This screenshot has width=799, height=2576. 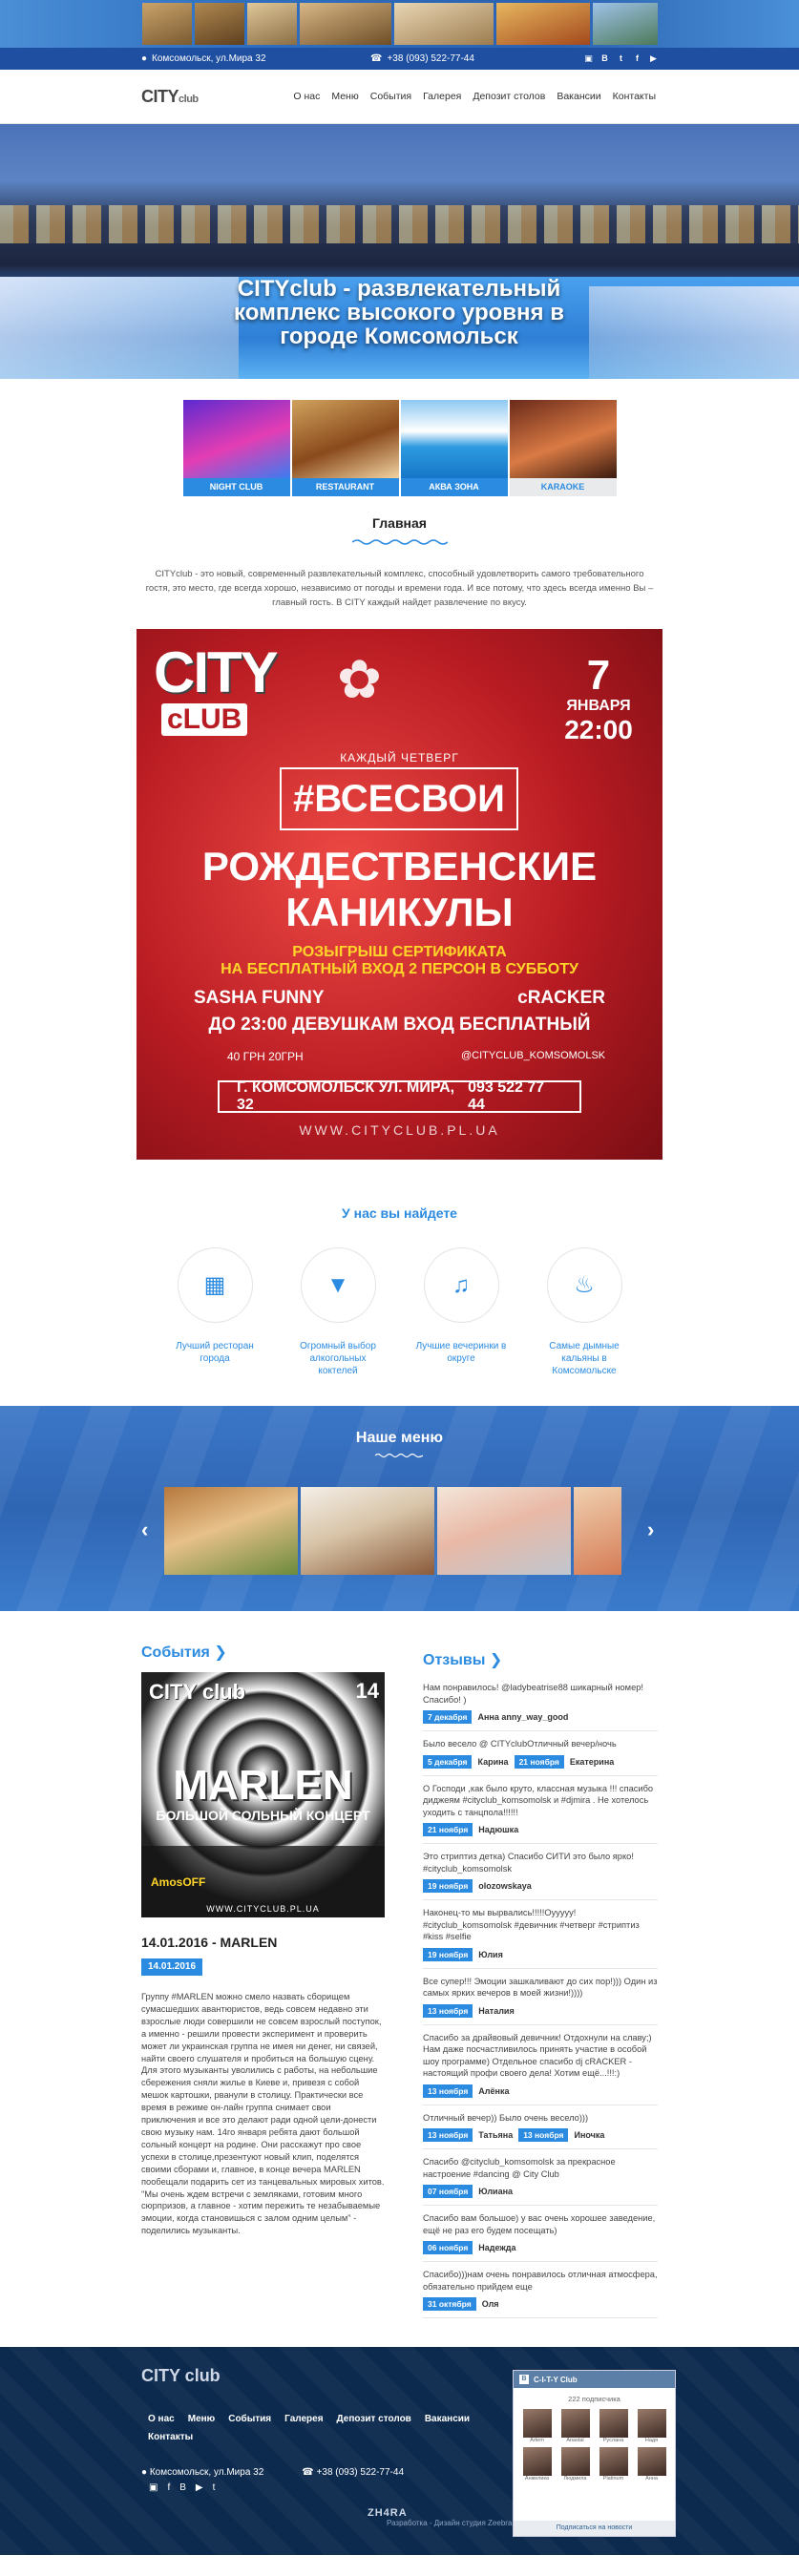 I want to click on review-date-badge: 31 октября, so click(x=450, y=2304).